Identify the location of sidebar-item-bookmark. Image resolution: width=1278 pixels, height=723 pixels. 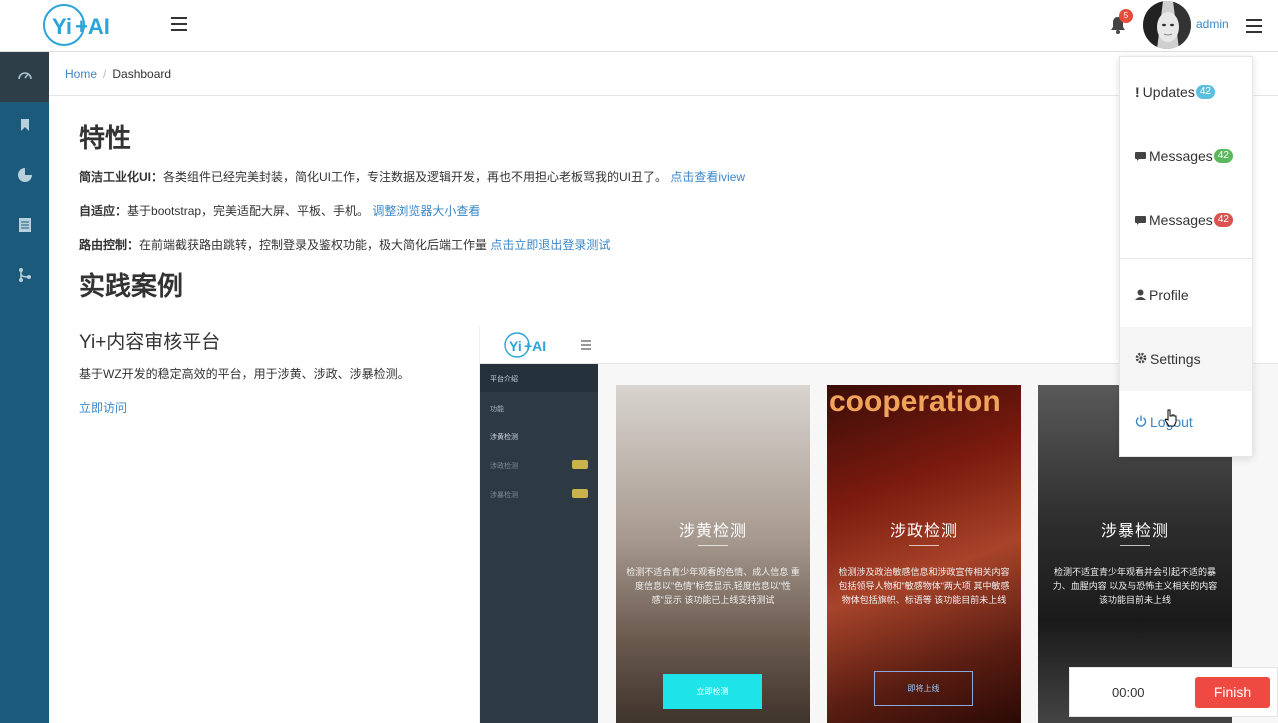
(24, 127).